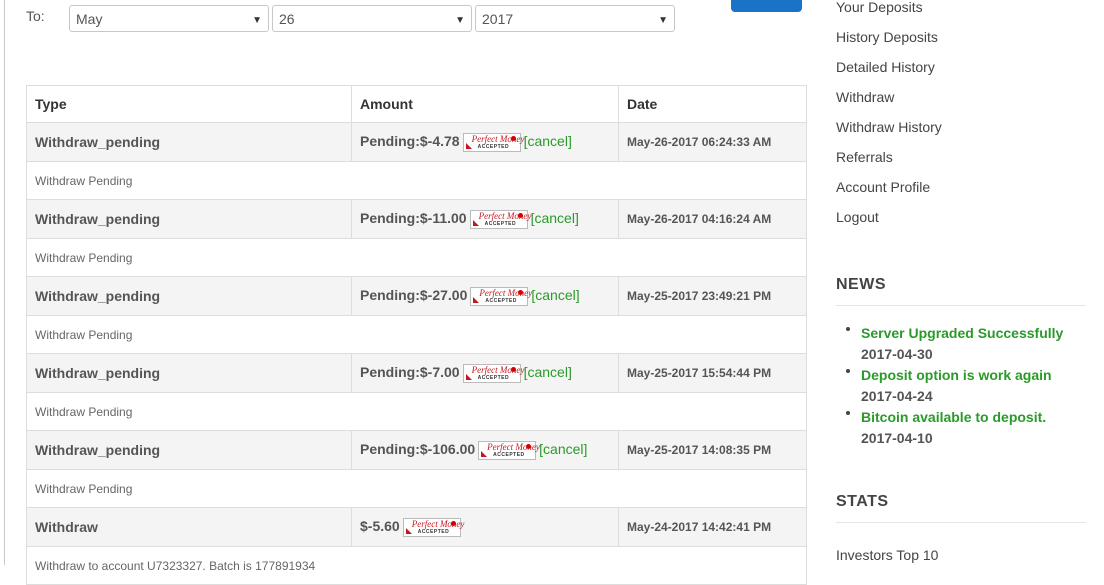 This screenshot has width=1104, height=585. What do you see at coordinates (897, 396) in the screenshot?
I see `news-date: 2017-04-24` at bounding box center [897, 396].